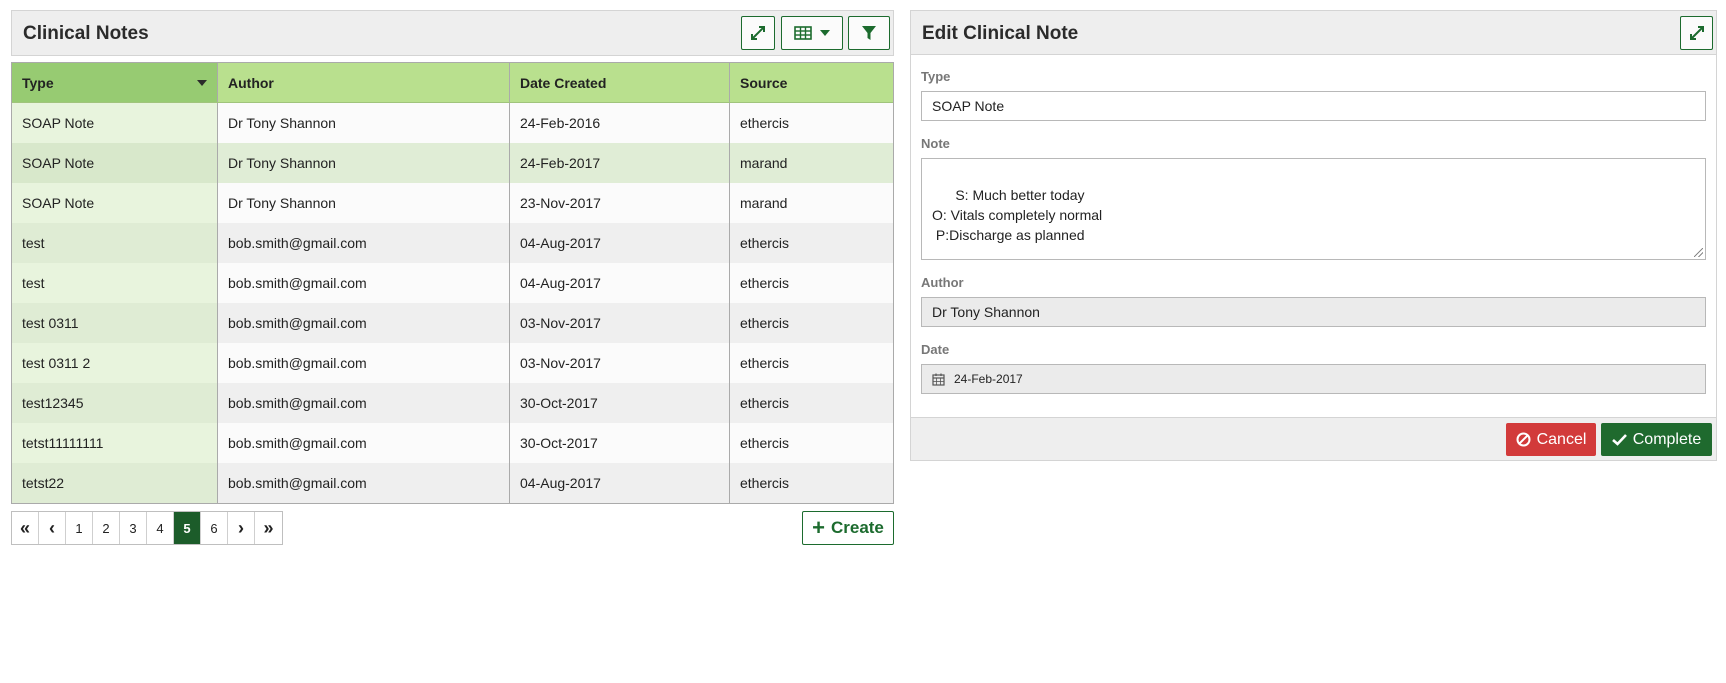  Describe the element at coordinates (803, 33) in the screenshot. I see `table-icon` at that location.